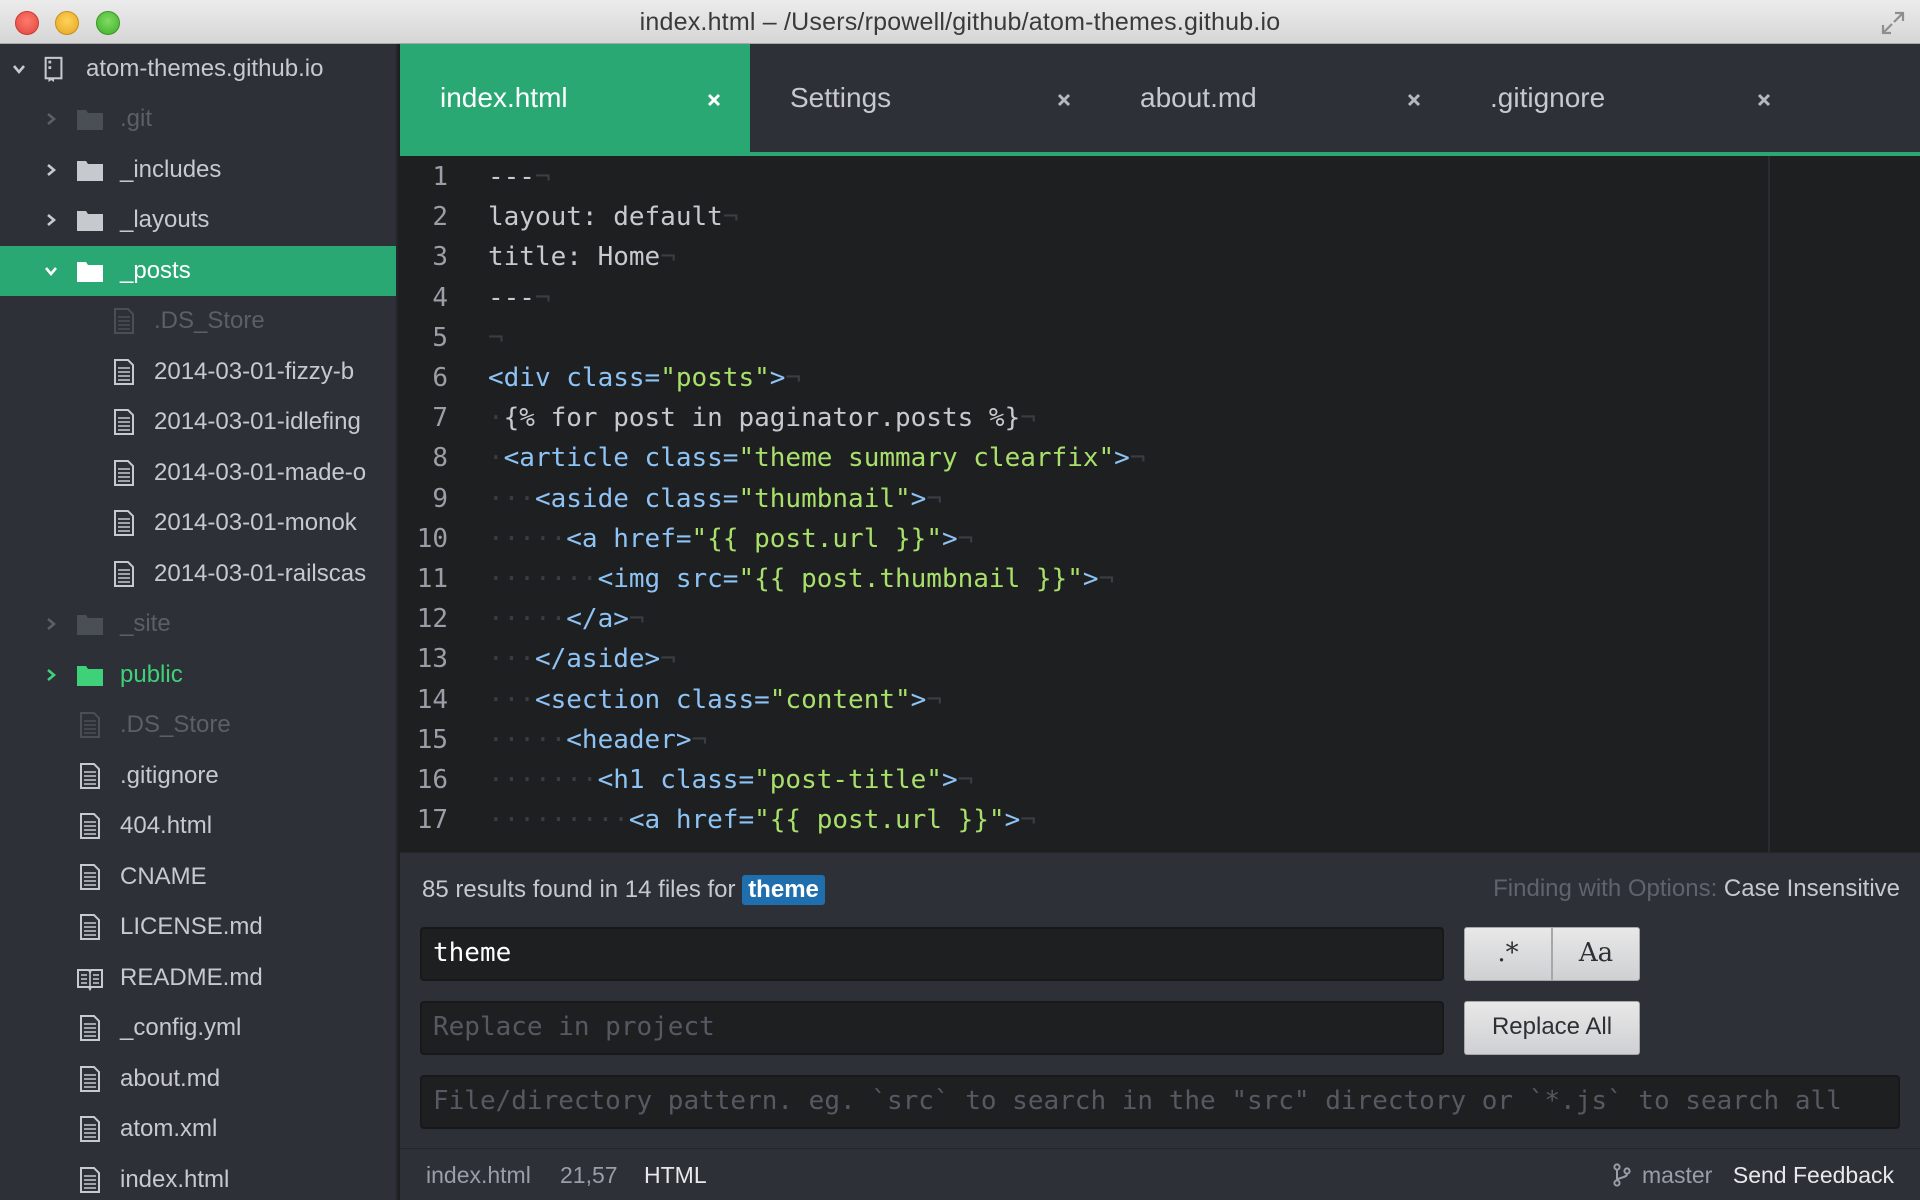  What do you see at coordinates (1677, 1175) in the screenshot?
I see `status-git-branch: master` at bounding box center [1677, 1175].